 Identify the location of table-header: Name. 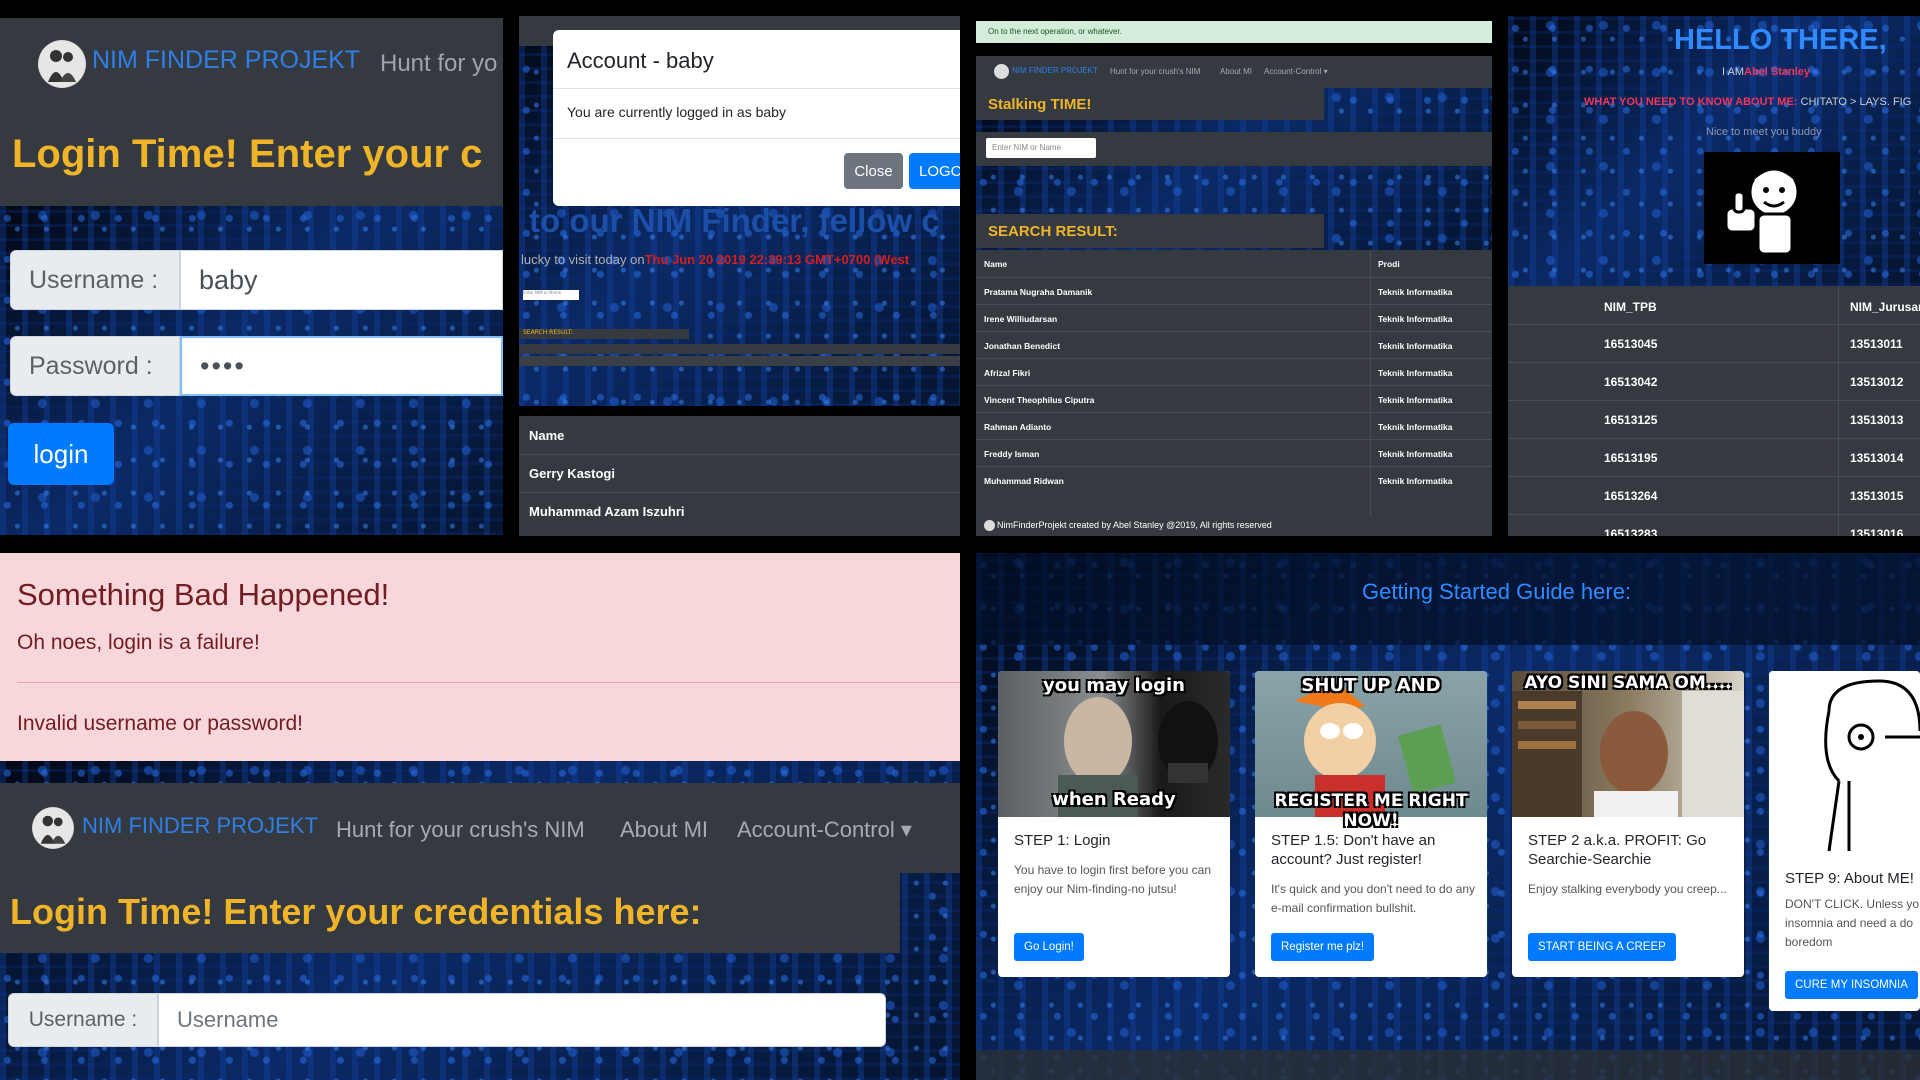
(547, 435).